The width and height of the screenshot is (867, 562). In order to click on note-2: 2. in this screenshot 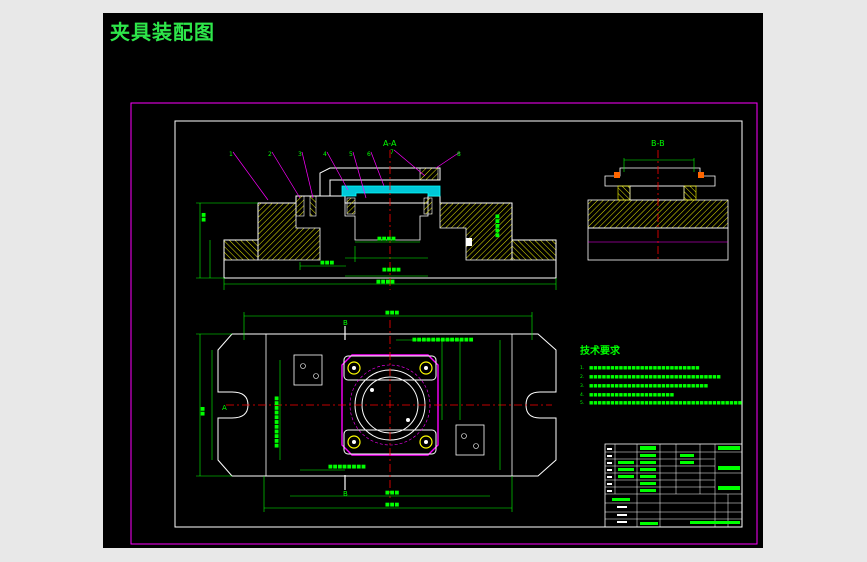, I will do `click(582, 377)`.